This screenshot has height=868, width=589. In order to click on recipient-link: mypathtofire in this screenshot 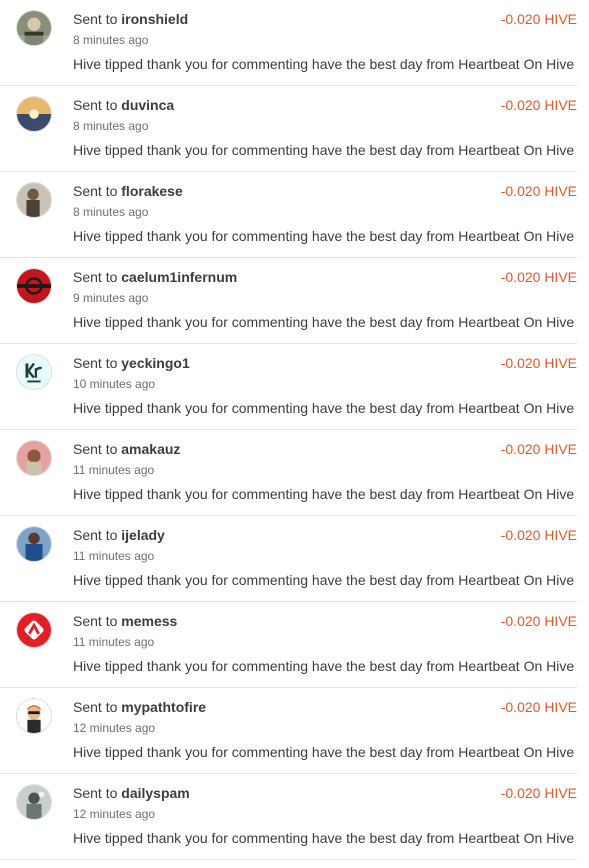, I will do `click(163, 707)`.